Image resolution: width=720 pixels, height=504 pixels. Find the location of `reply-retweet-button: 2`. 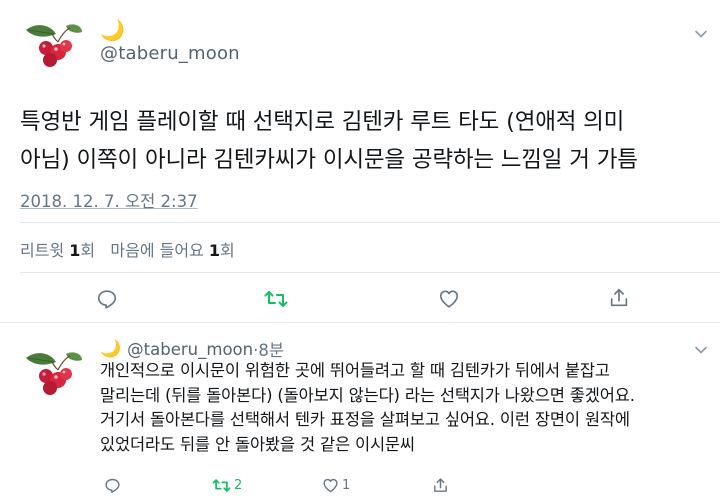

reply-retweet-button: 2 is located at coordinates (227, 485).